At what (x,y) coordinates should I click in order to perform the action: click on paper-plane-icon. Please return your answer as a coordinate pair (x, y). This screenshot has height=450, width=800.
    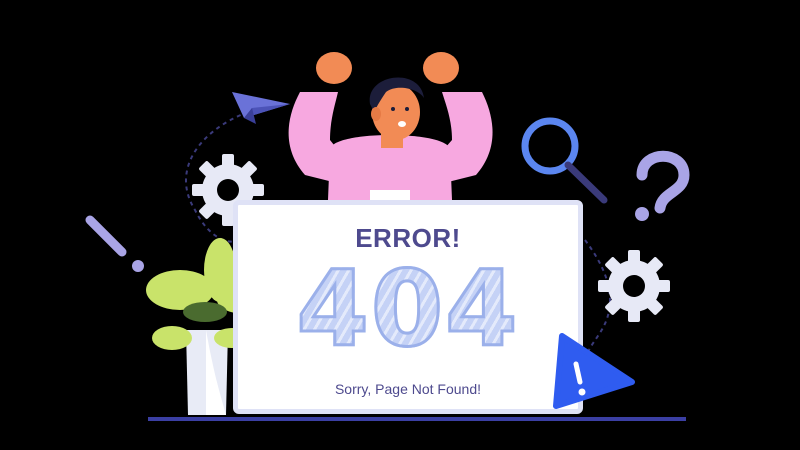
    Looking at the image, I should click on (261, 108).